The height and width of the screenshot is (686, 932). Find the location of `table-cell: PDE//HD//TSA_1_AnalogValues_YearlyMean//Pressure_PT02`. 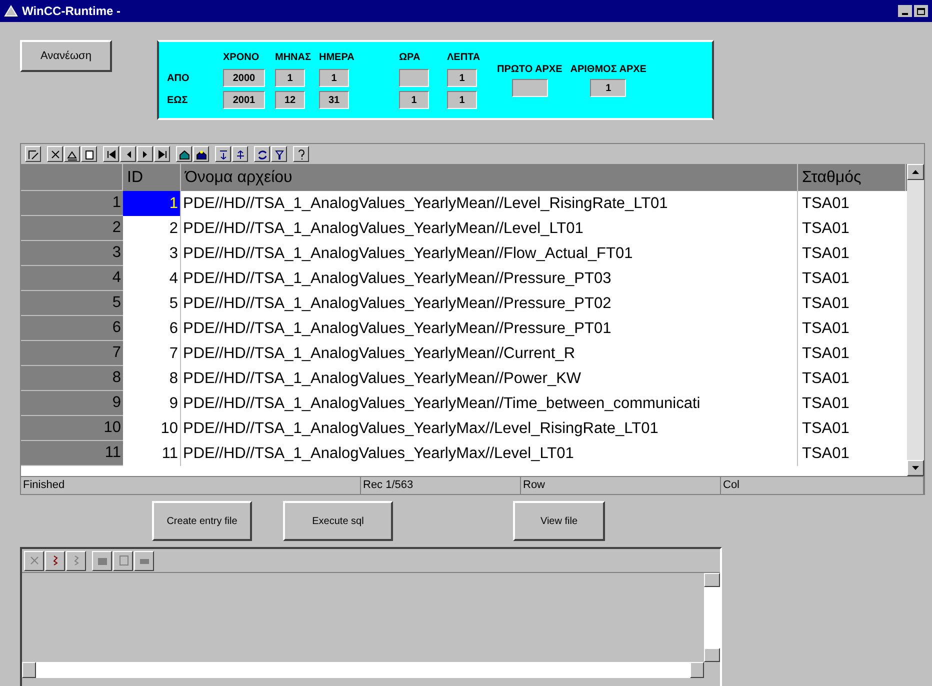

table-cell: PDE//HD//TSA_1_AnalogValues_YearlyMean//Pressure_PT02 is located at coordinates (489, 303).